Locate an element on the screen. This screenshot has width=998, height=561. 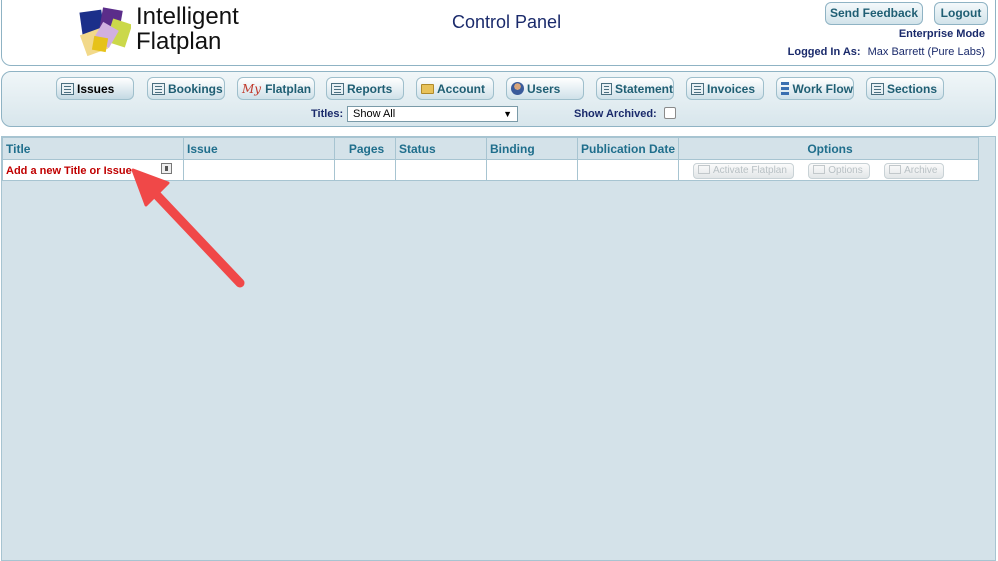
invoices-icon is located at coordinates (697, 88).